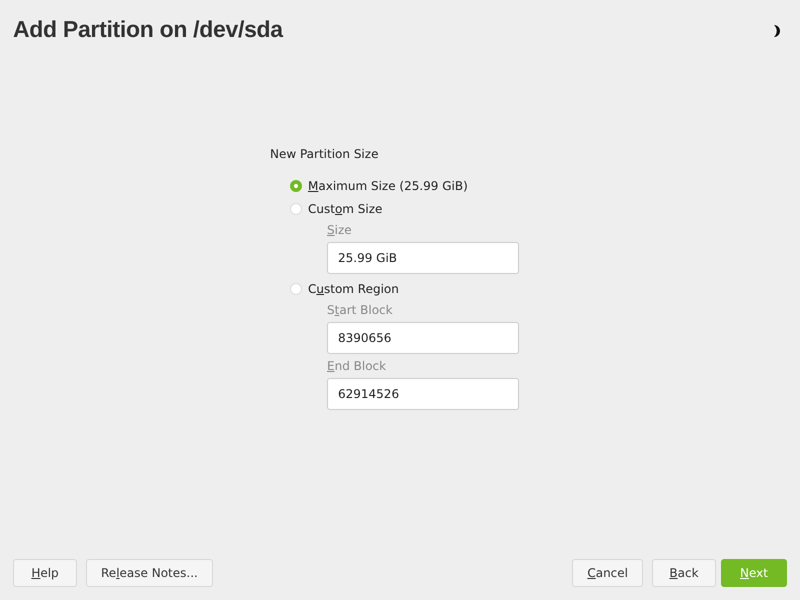  I want to click on radio-label: Custom Size, so click(345, 209).